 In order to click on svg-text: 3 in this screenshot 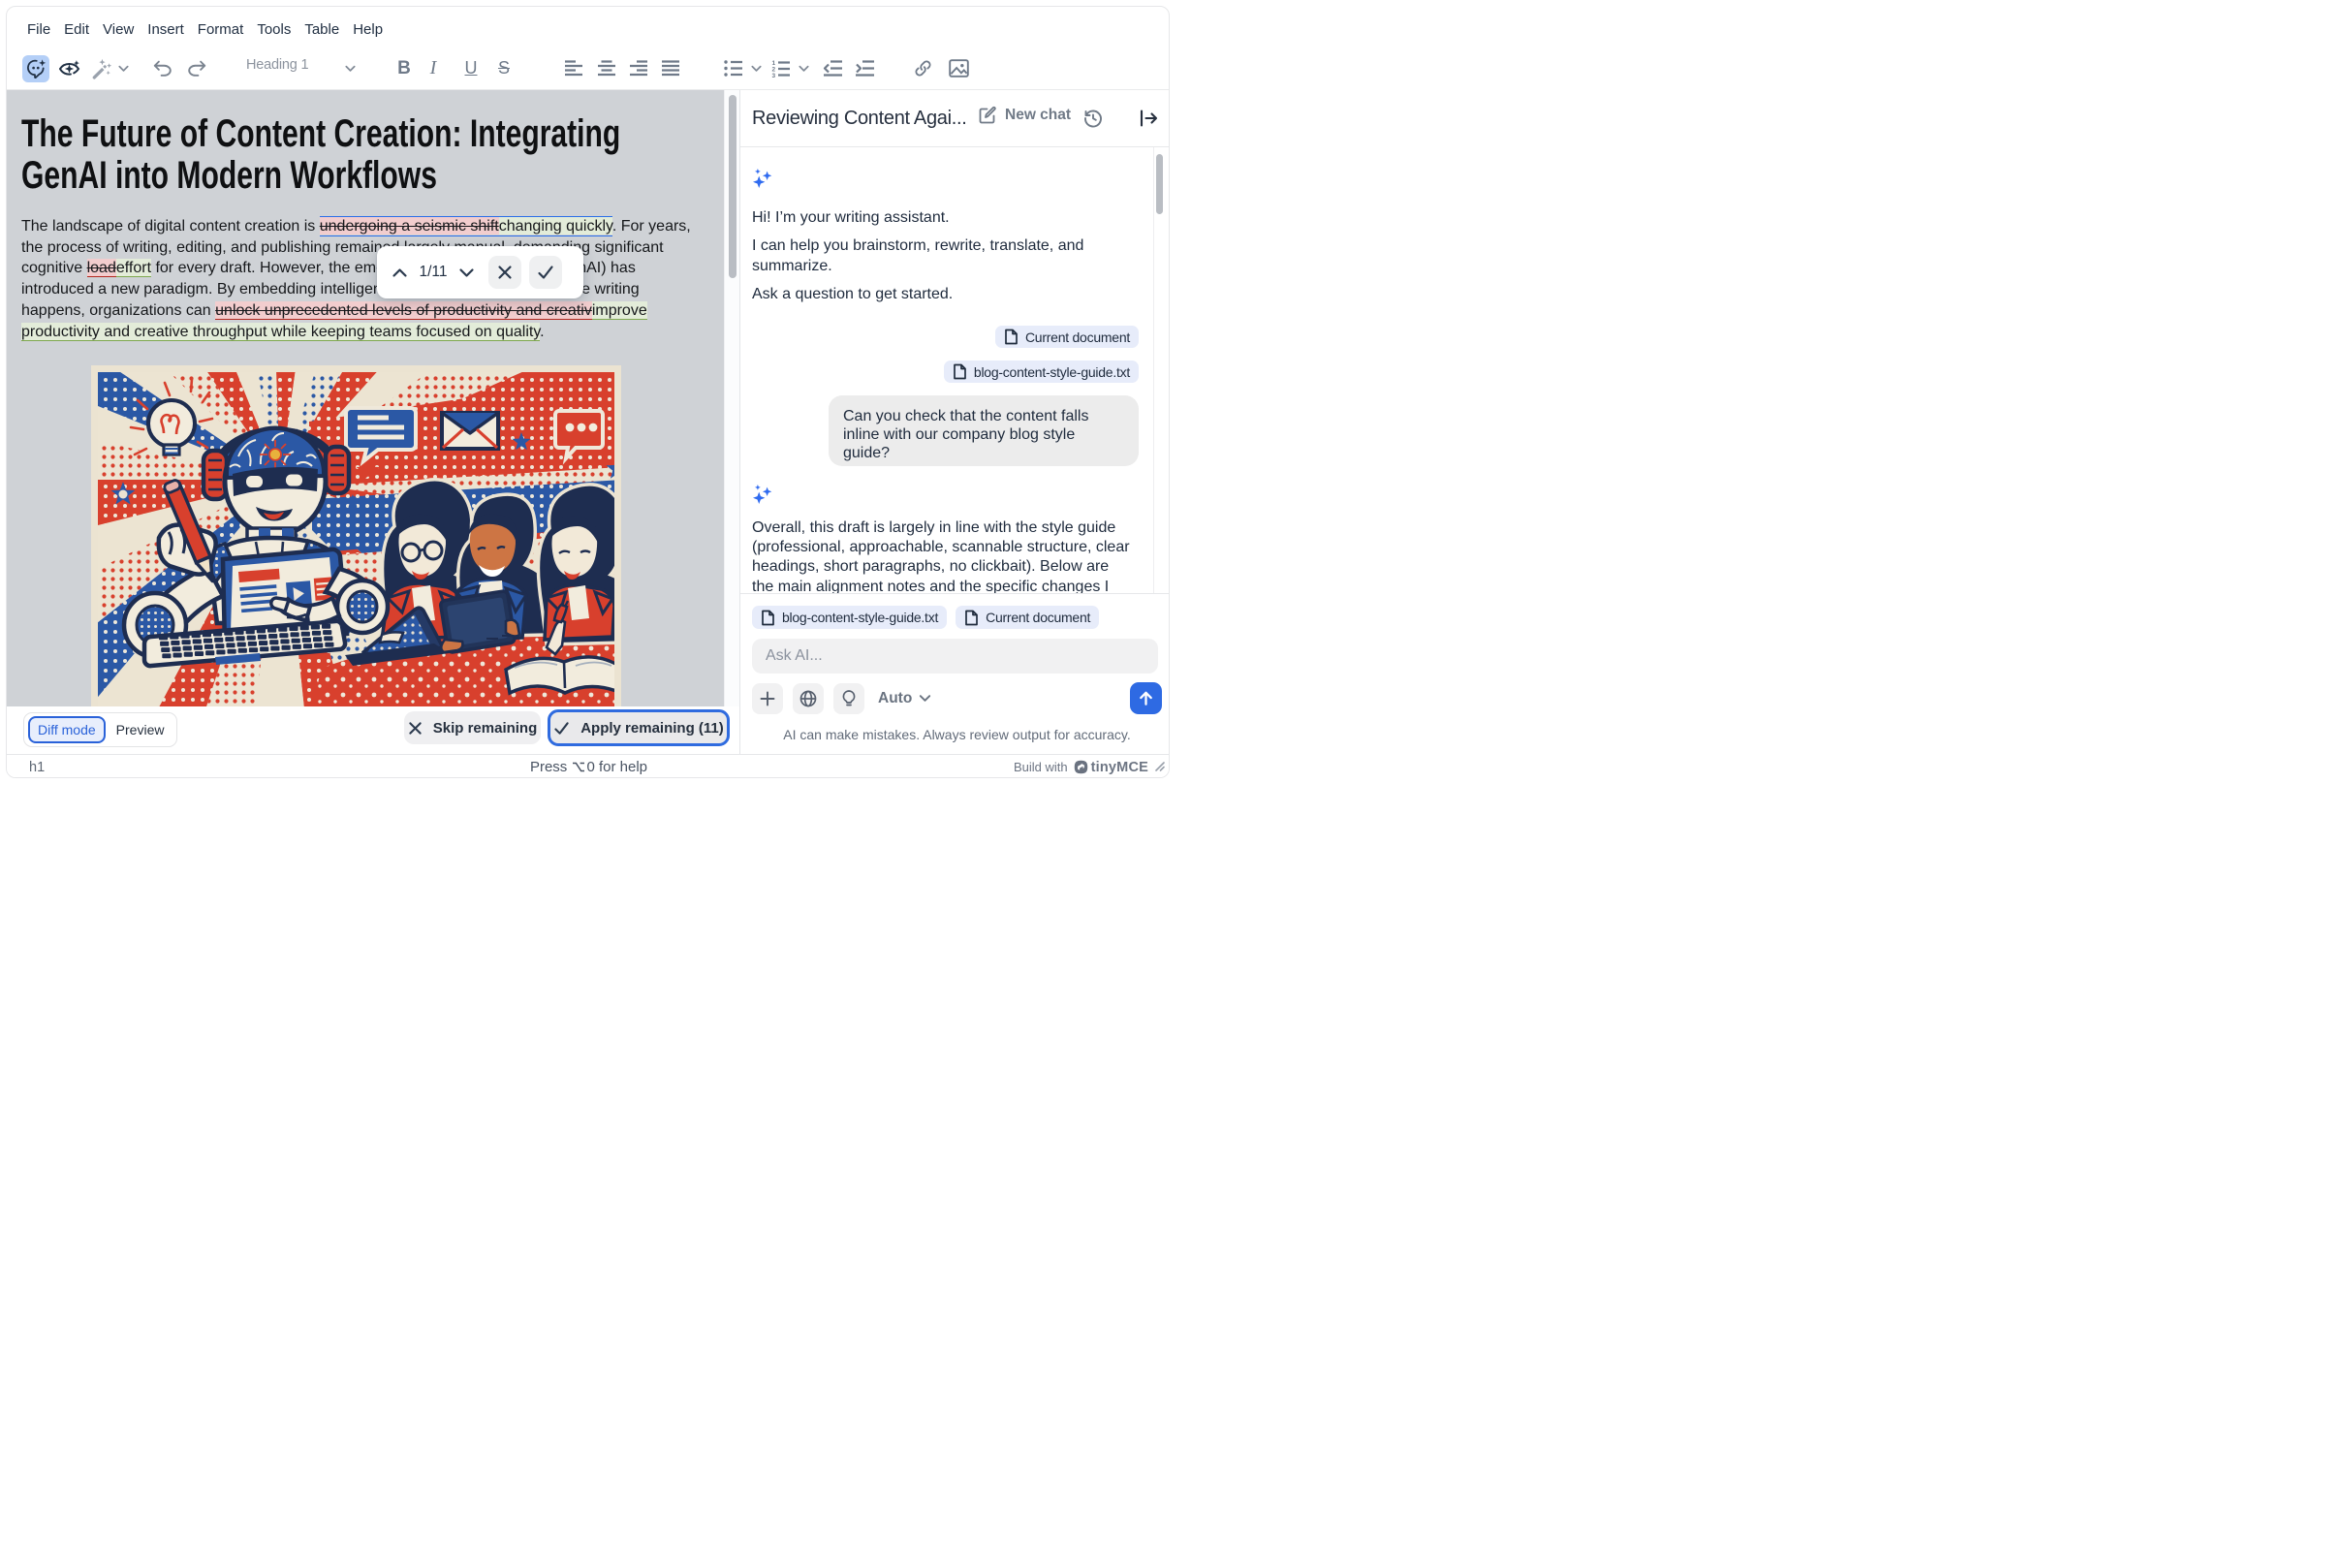, I will do `click(774, 75)`.